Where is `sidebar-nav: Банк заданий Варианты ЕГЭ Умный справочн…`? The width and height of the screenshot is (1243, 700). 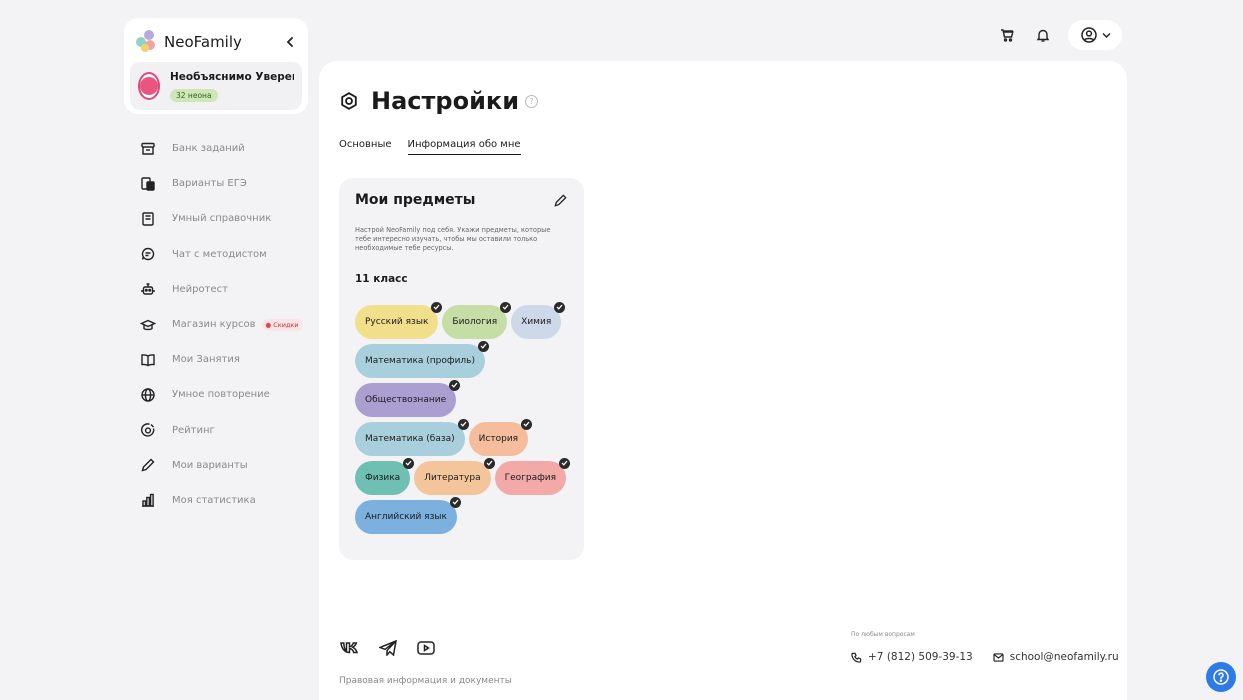 sidebar-nav: Банк заданий Варианты ЕГЭ Умный справочн… is located at coordinates (228, 324).